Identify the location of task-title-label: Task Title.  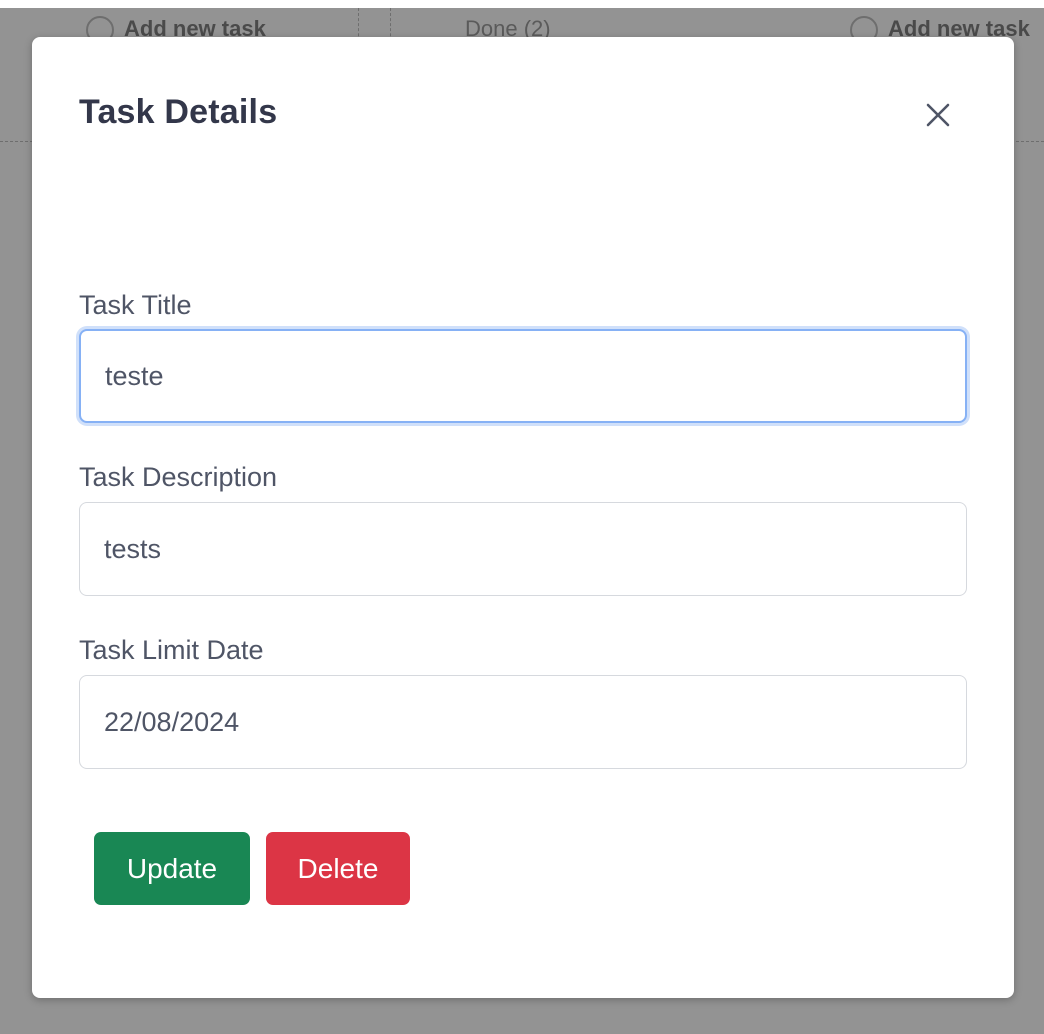
(135, 305).